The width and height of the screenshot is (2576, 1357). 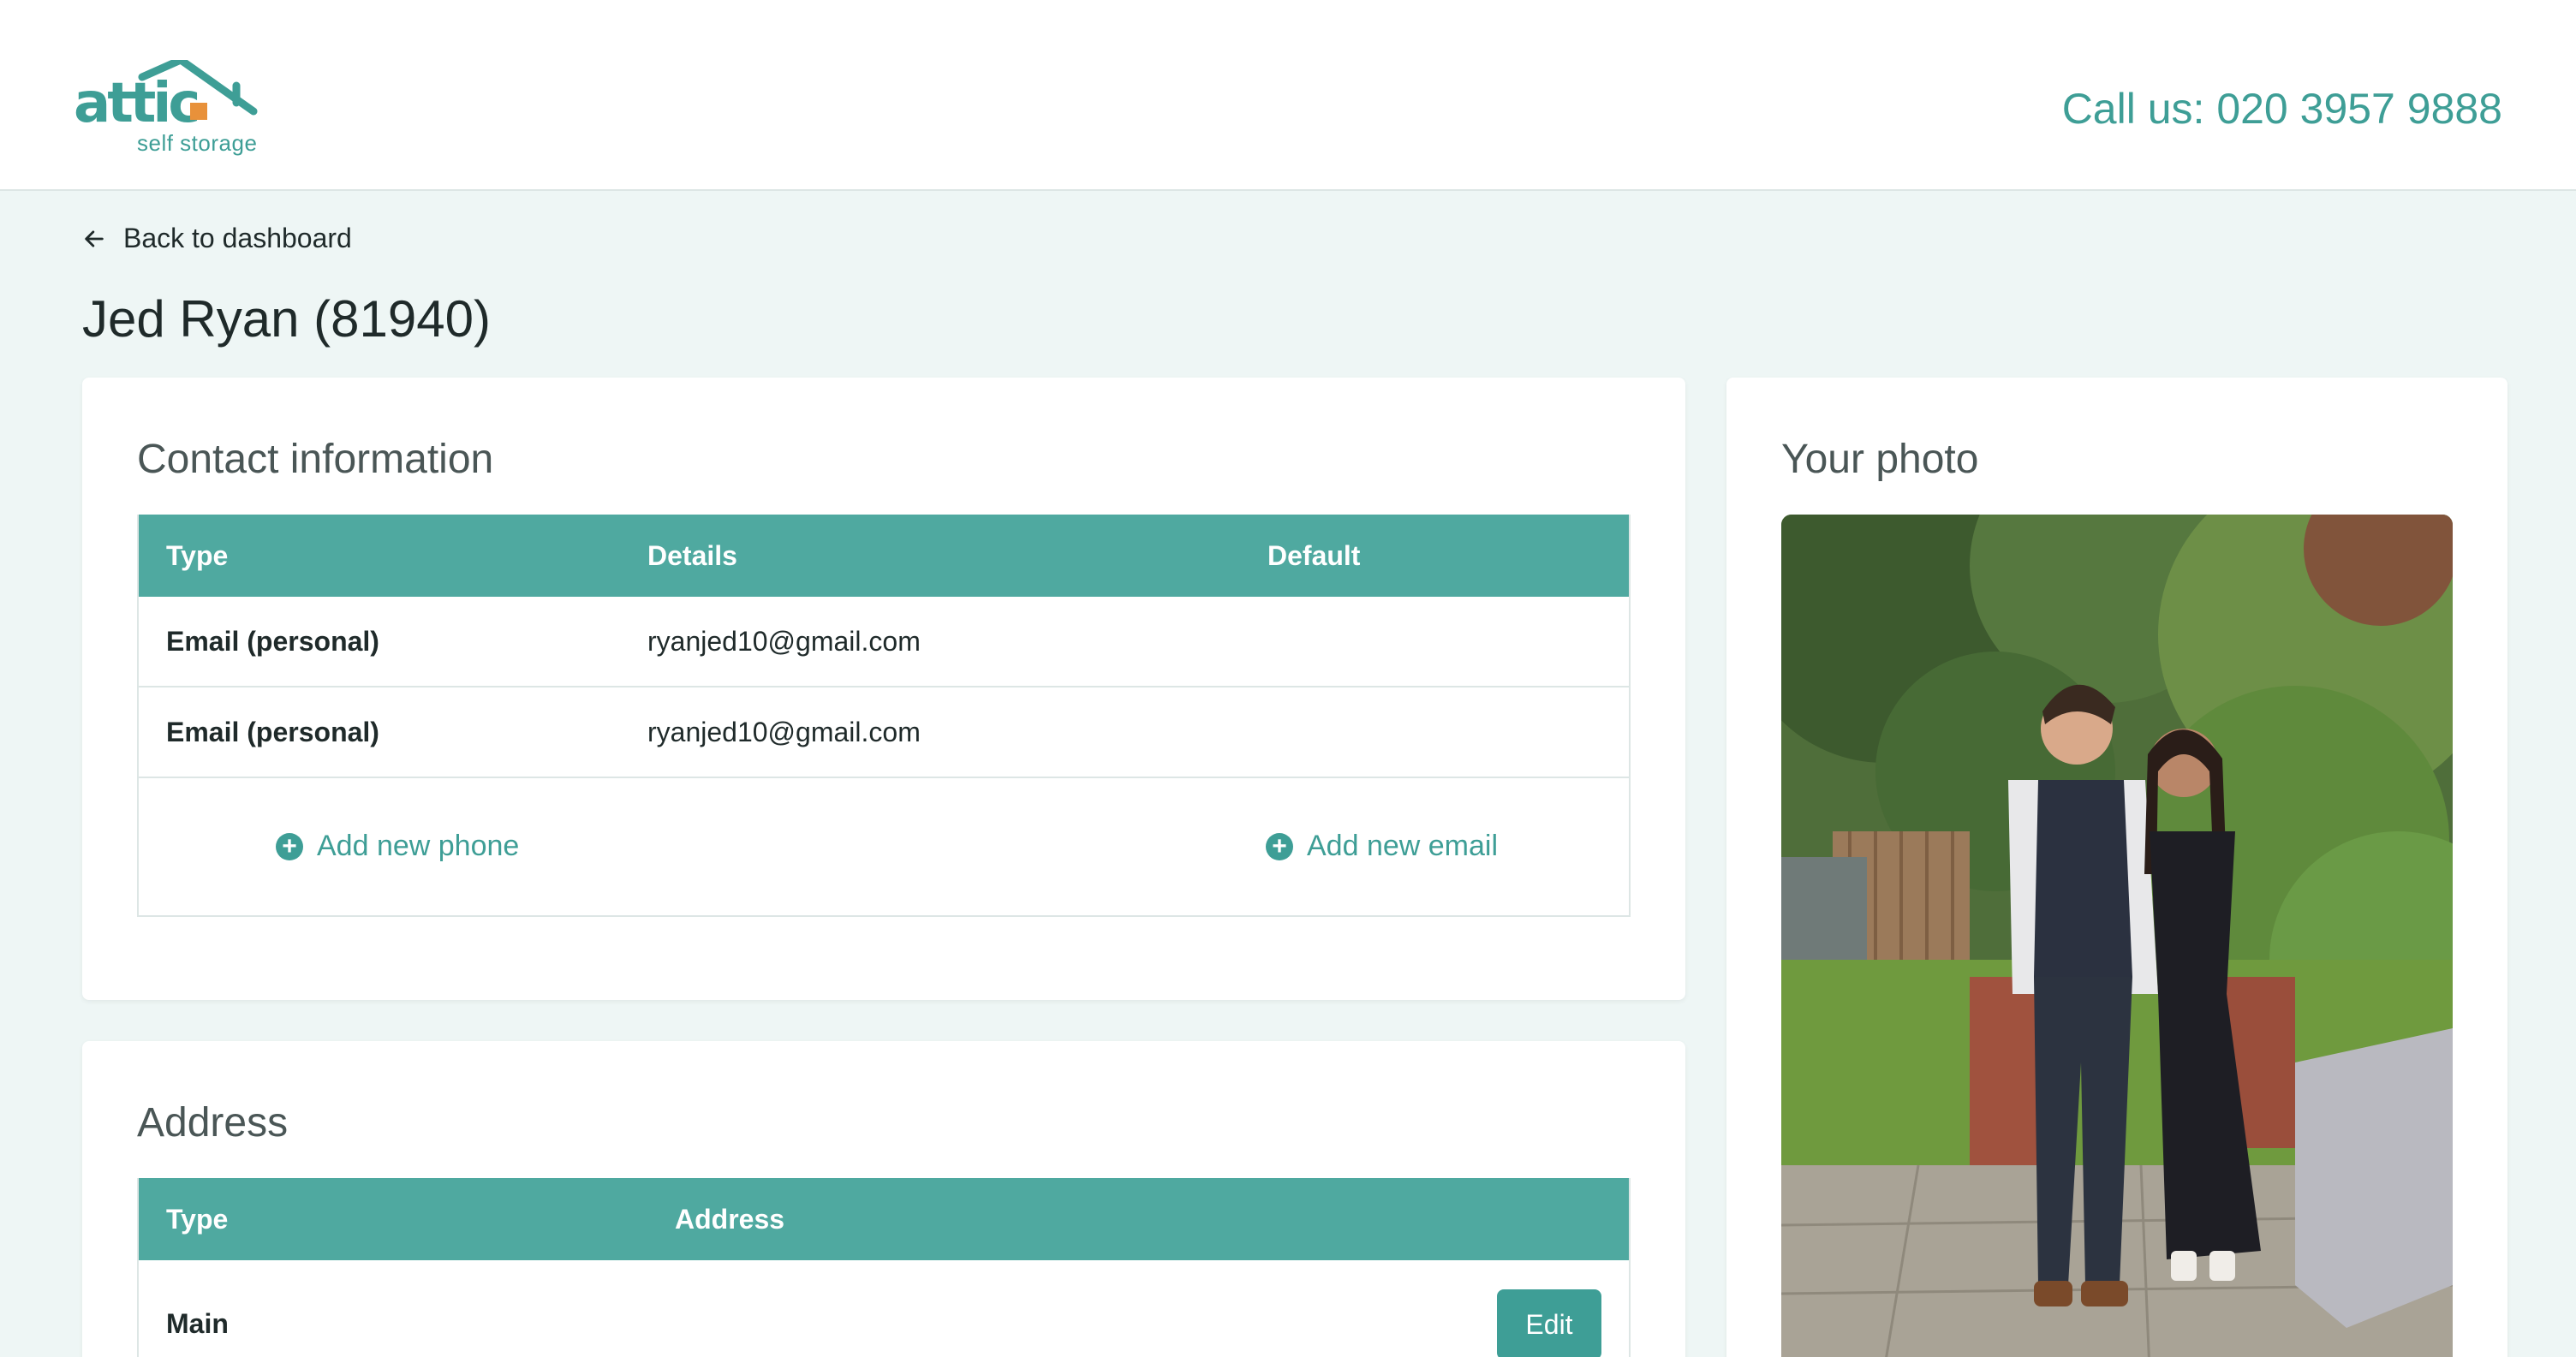 I want to click on logo-subtitle: self storage, so click(x=197, y=143).